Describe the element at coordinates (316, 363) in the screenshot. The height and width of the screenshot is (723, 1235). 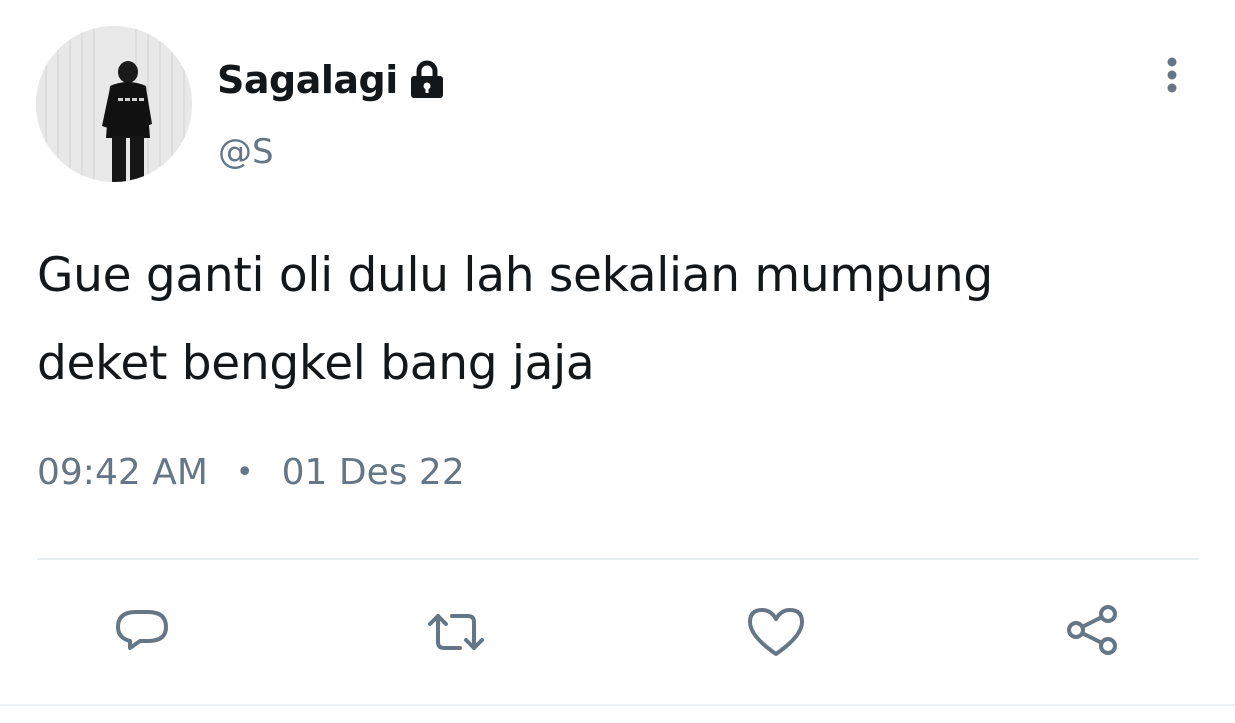
I see `tweet-text-line-2: deket bengkel bang jaja` at that location.